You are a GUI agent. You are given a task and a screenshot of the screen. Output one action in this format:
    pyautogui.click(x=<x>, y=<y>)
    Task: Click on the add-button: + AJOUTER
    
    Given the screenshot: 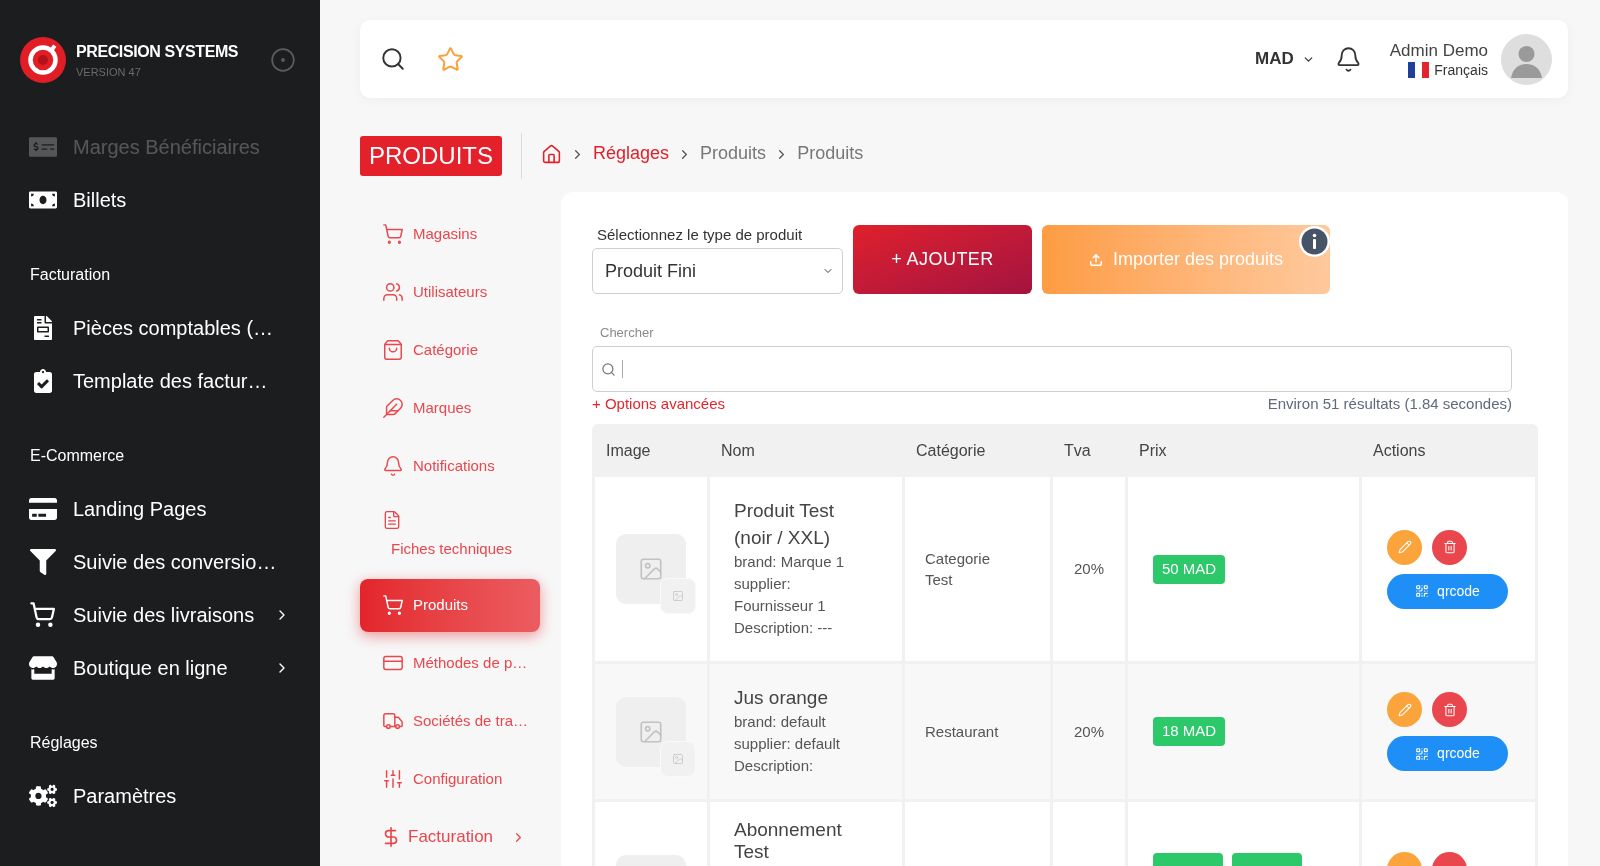 What is the action you would take?
    pyautogui.click(x=942, y=259)
    